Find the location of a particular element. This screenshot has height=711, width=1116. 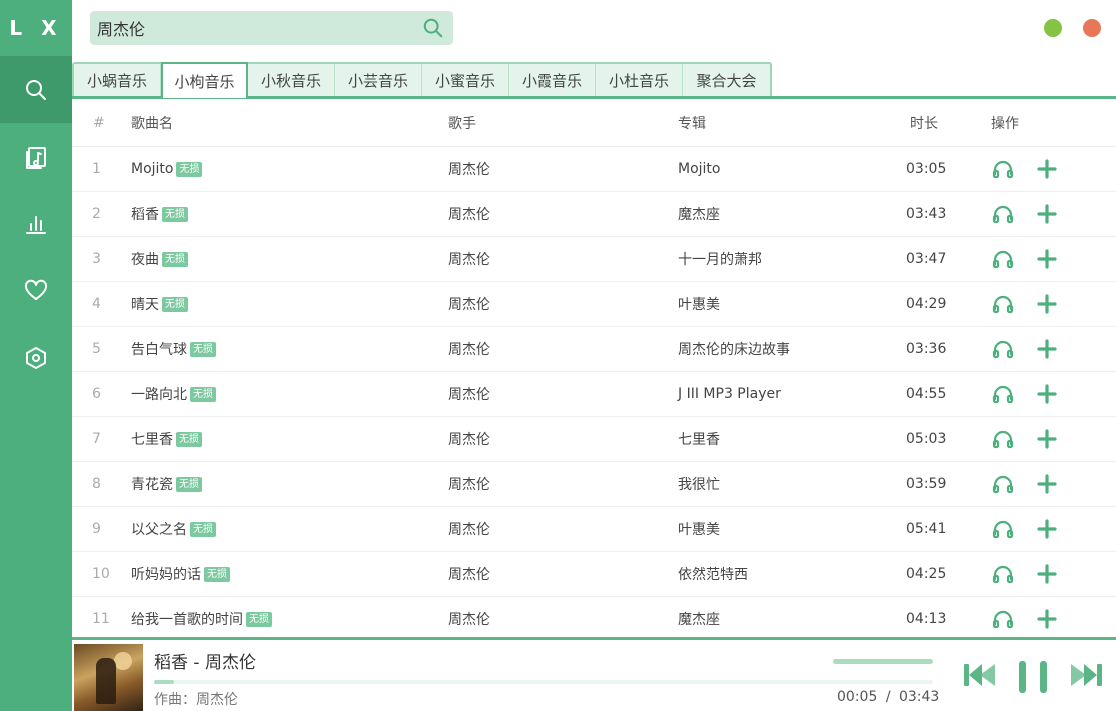

sidebar-item-leaderboard is located at coordinates (36, 223).